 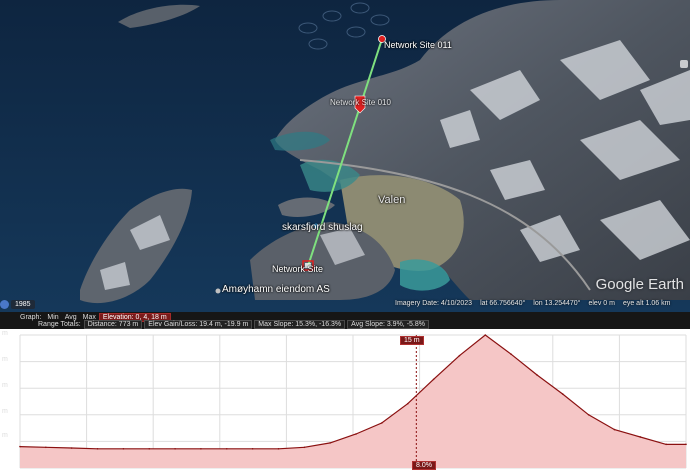 I want to click on y-axis-label-1: m, so click(x=5, y=333).